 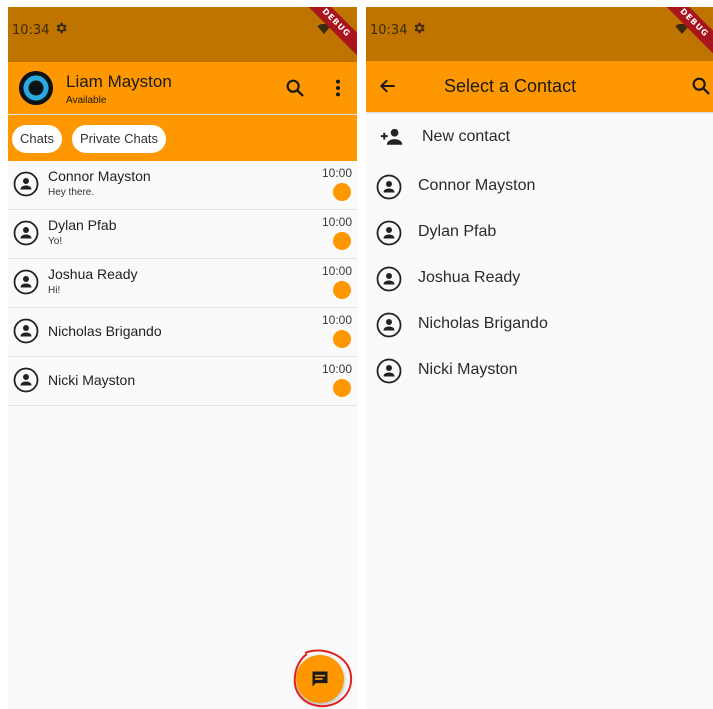 I want to click on tab-private-chats: Private Chats, so click(x=119, y=139).